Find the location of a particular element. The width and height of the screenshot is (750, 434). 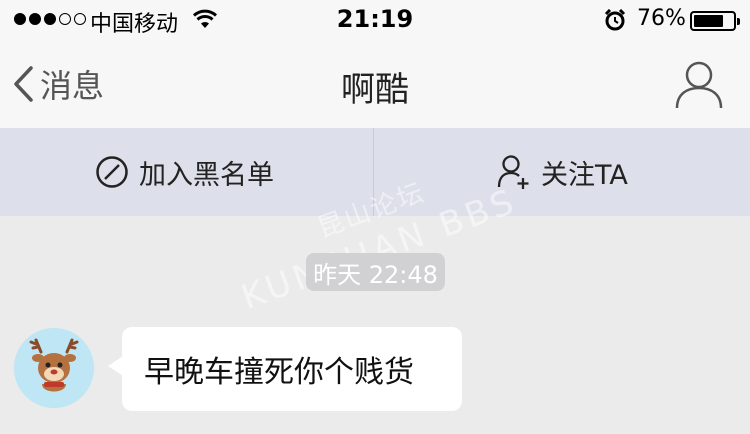

add-person-icon is located at coordinates (513, 172).